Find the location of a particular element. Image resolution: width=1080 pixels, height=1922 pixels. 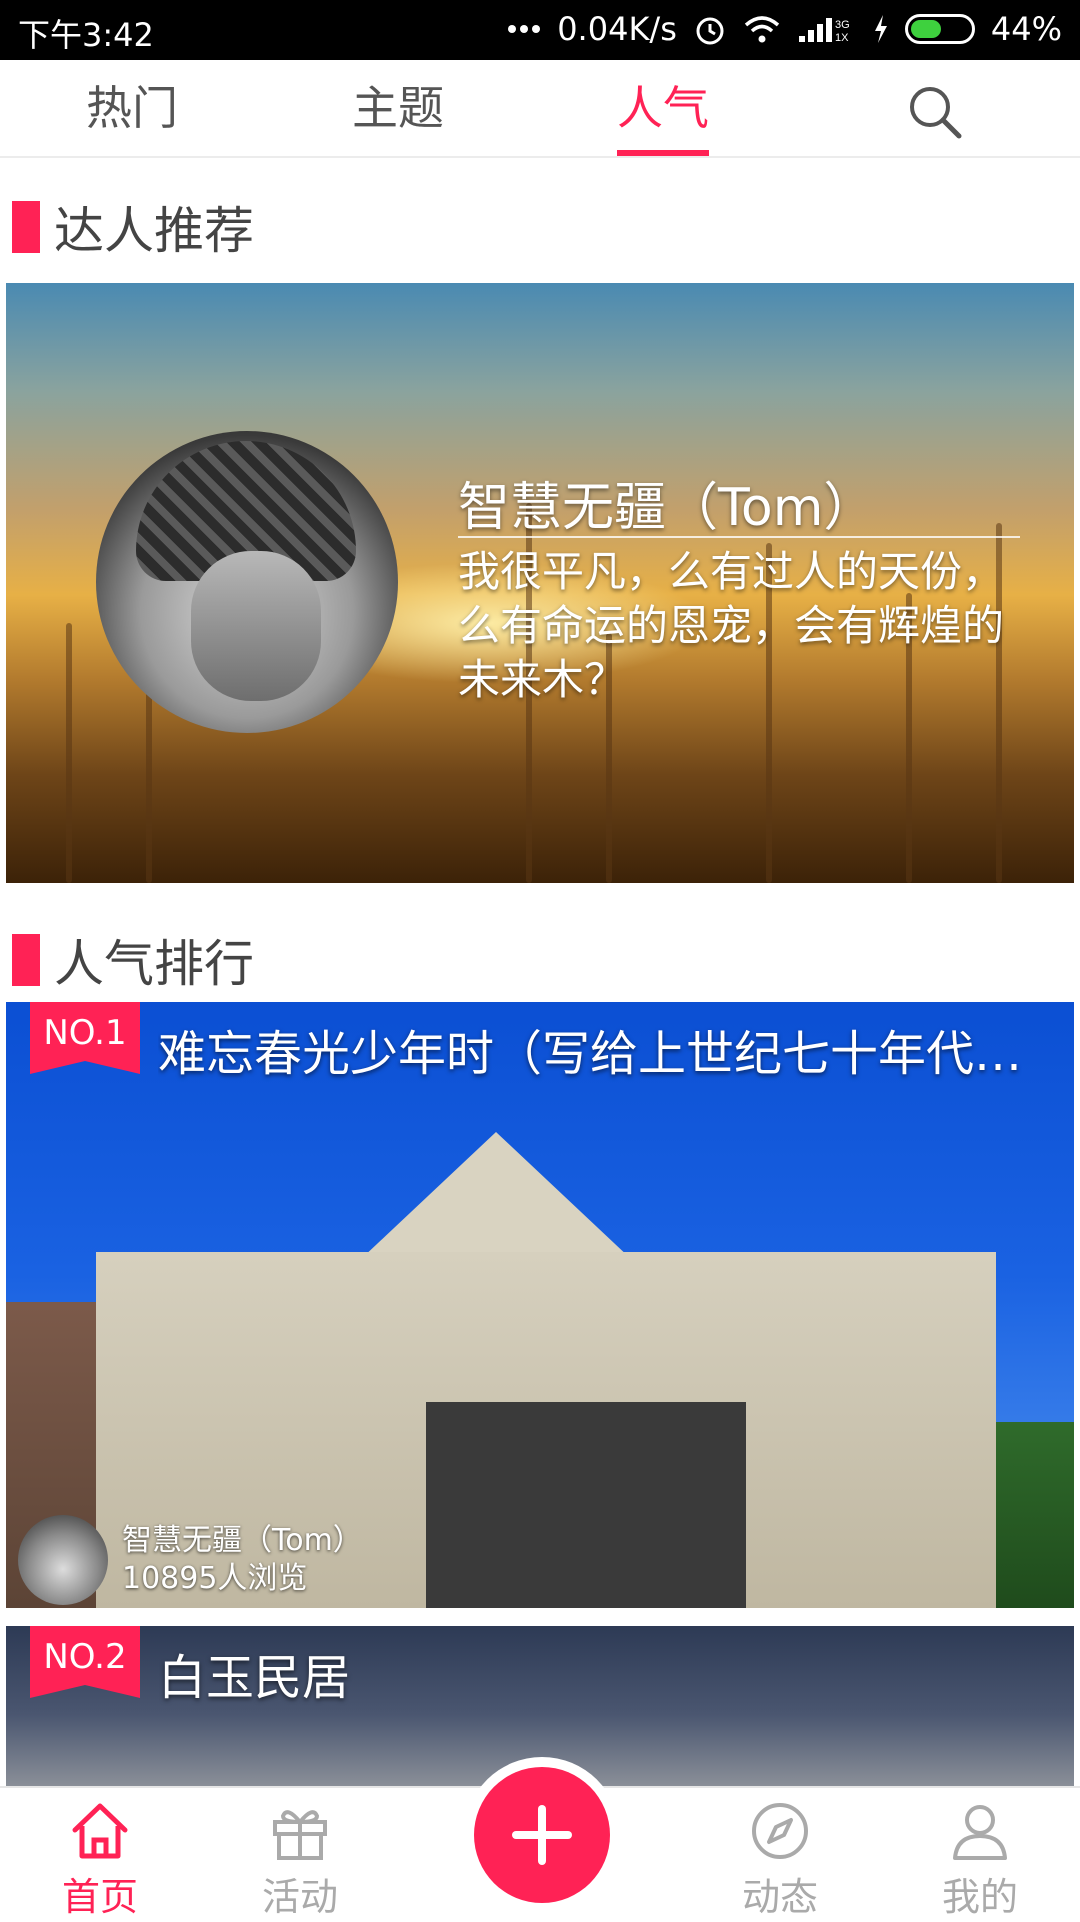

nav-profile-label: 我的 is located at coordinates (979, 1897).